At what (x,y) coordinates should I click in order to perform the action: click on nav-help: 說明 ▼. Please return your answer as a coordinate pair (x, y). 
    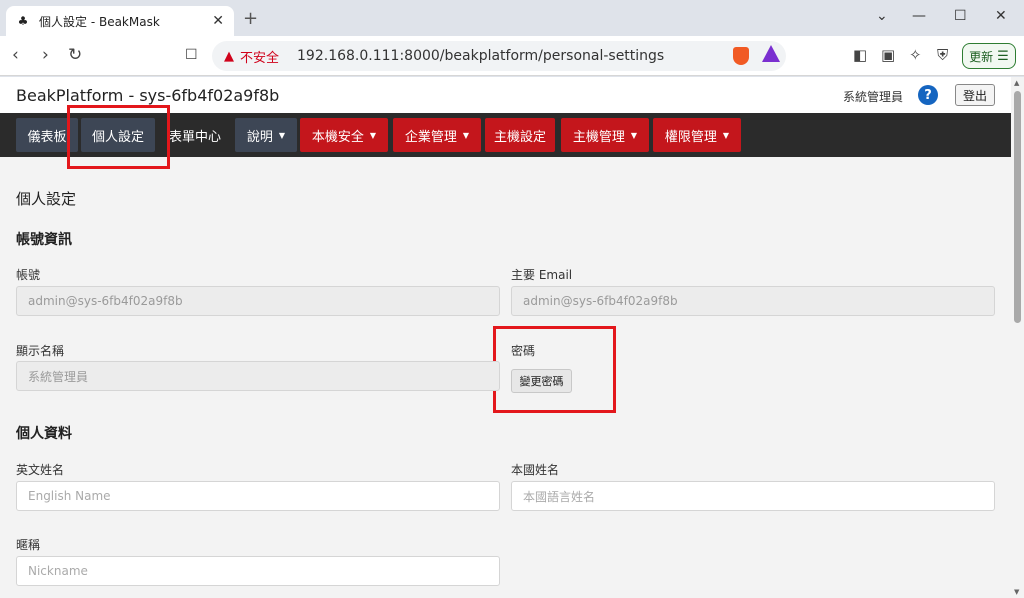
    Looking at the image, I should click on (266, 135).